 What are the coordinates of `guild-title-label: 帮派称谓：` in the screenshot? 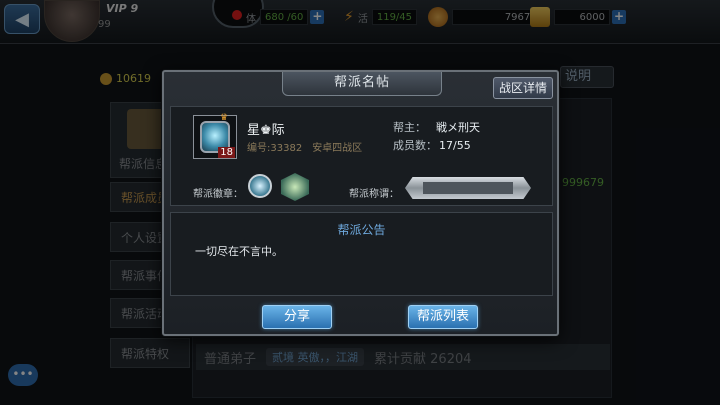 It's located at (374, 194).